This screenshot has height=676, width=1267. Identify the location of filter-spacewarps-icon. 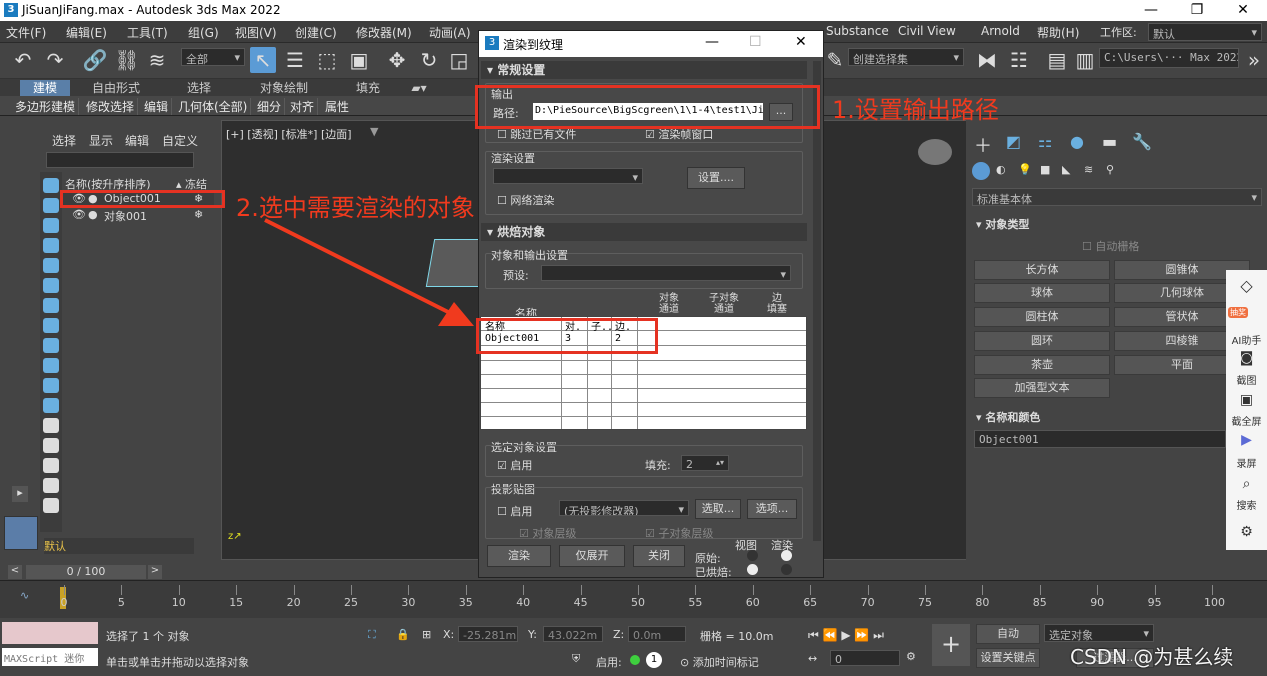
(51, 285).